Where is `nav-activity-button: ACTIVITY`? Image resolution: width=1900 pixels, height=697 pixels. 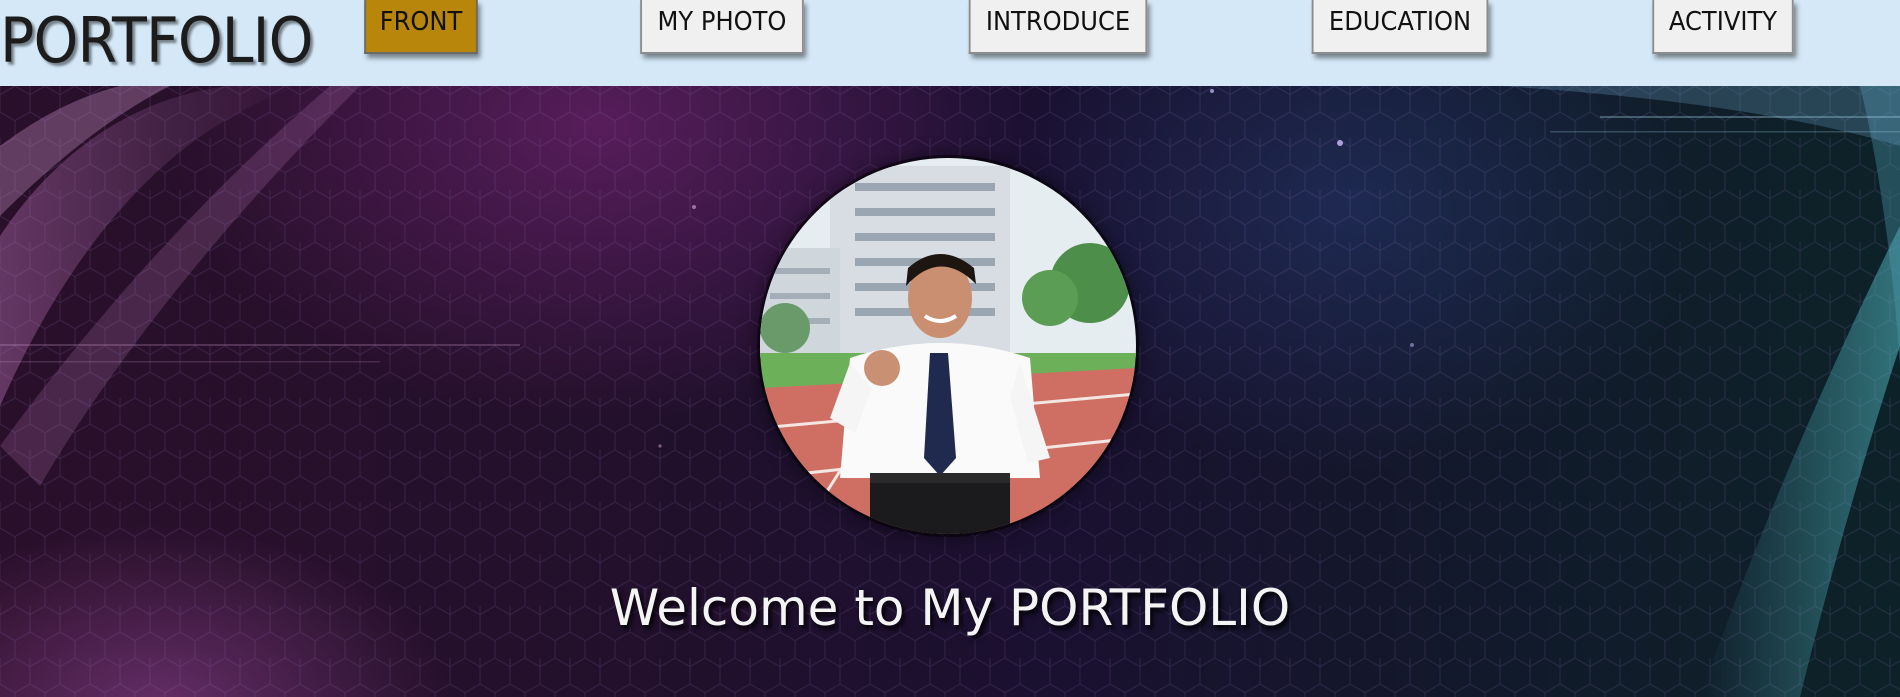
nav-activity-button: ACTIVITY is located at coordinates (1723, 27).